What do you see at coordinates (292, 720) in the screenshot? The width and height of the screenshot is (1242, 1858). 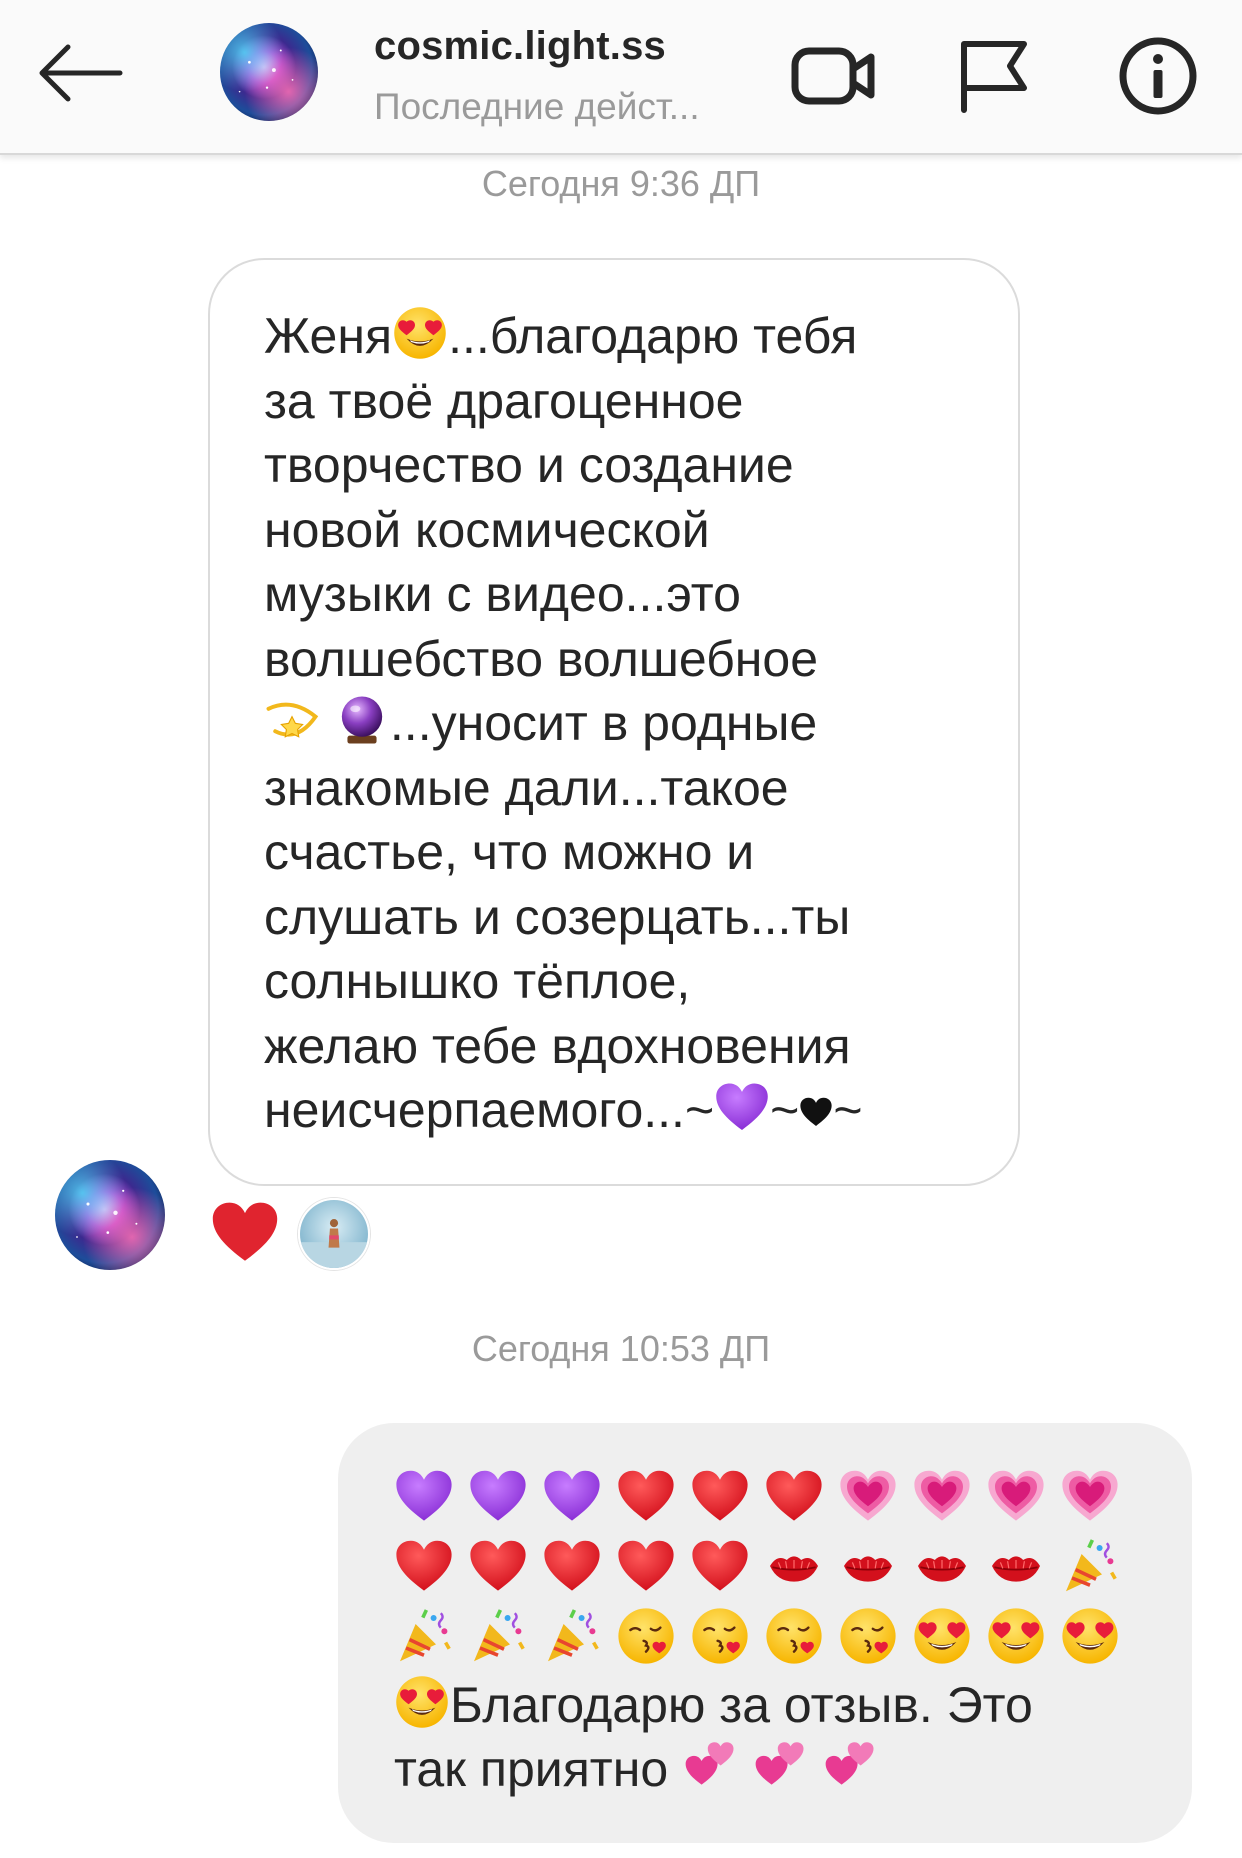 I see `dizzy-emoji` at bounding box center [292, 720].